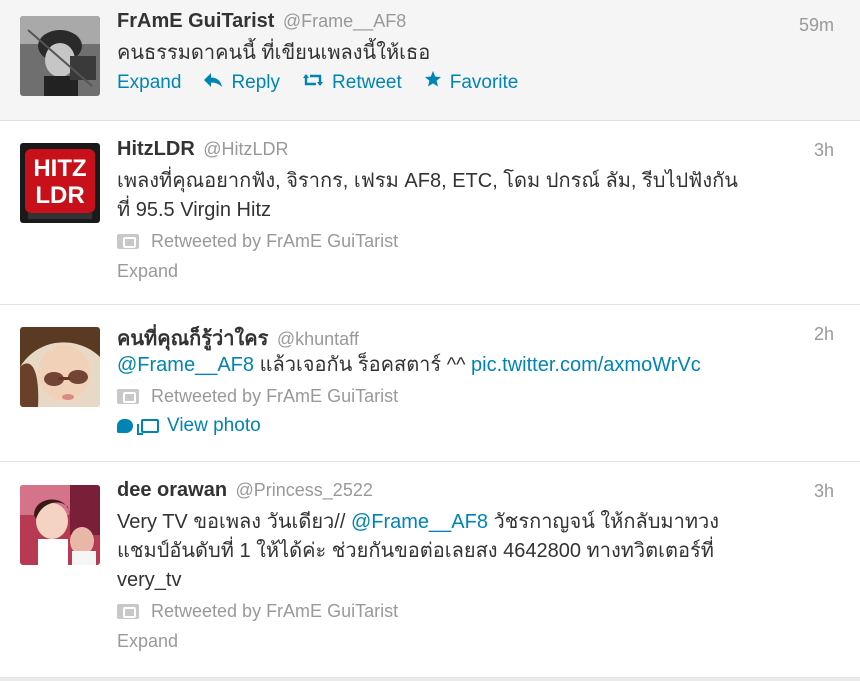 This screenshot has height=681, width=860. Describe the element at coordinates (475, 336) in the screenshot. I see `tweet-header: คนที่คุณก็รู้ว่าใคร @khuntaff 2h` at that location.